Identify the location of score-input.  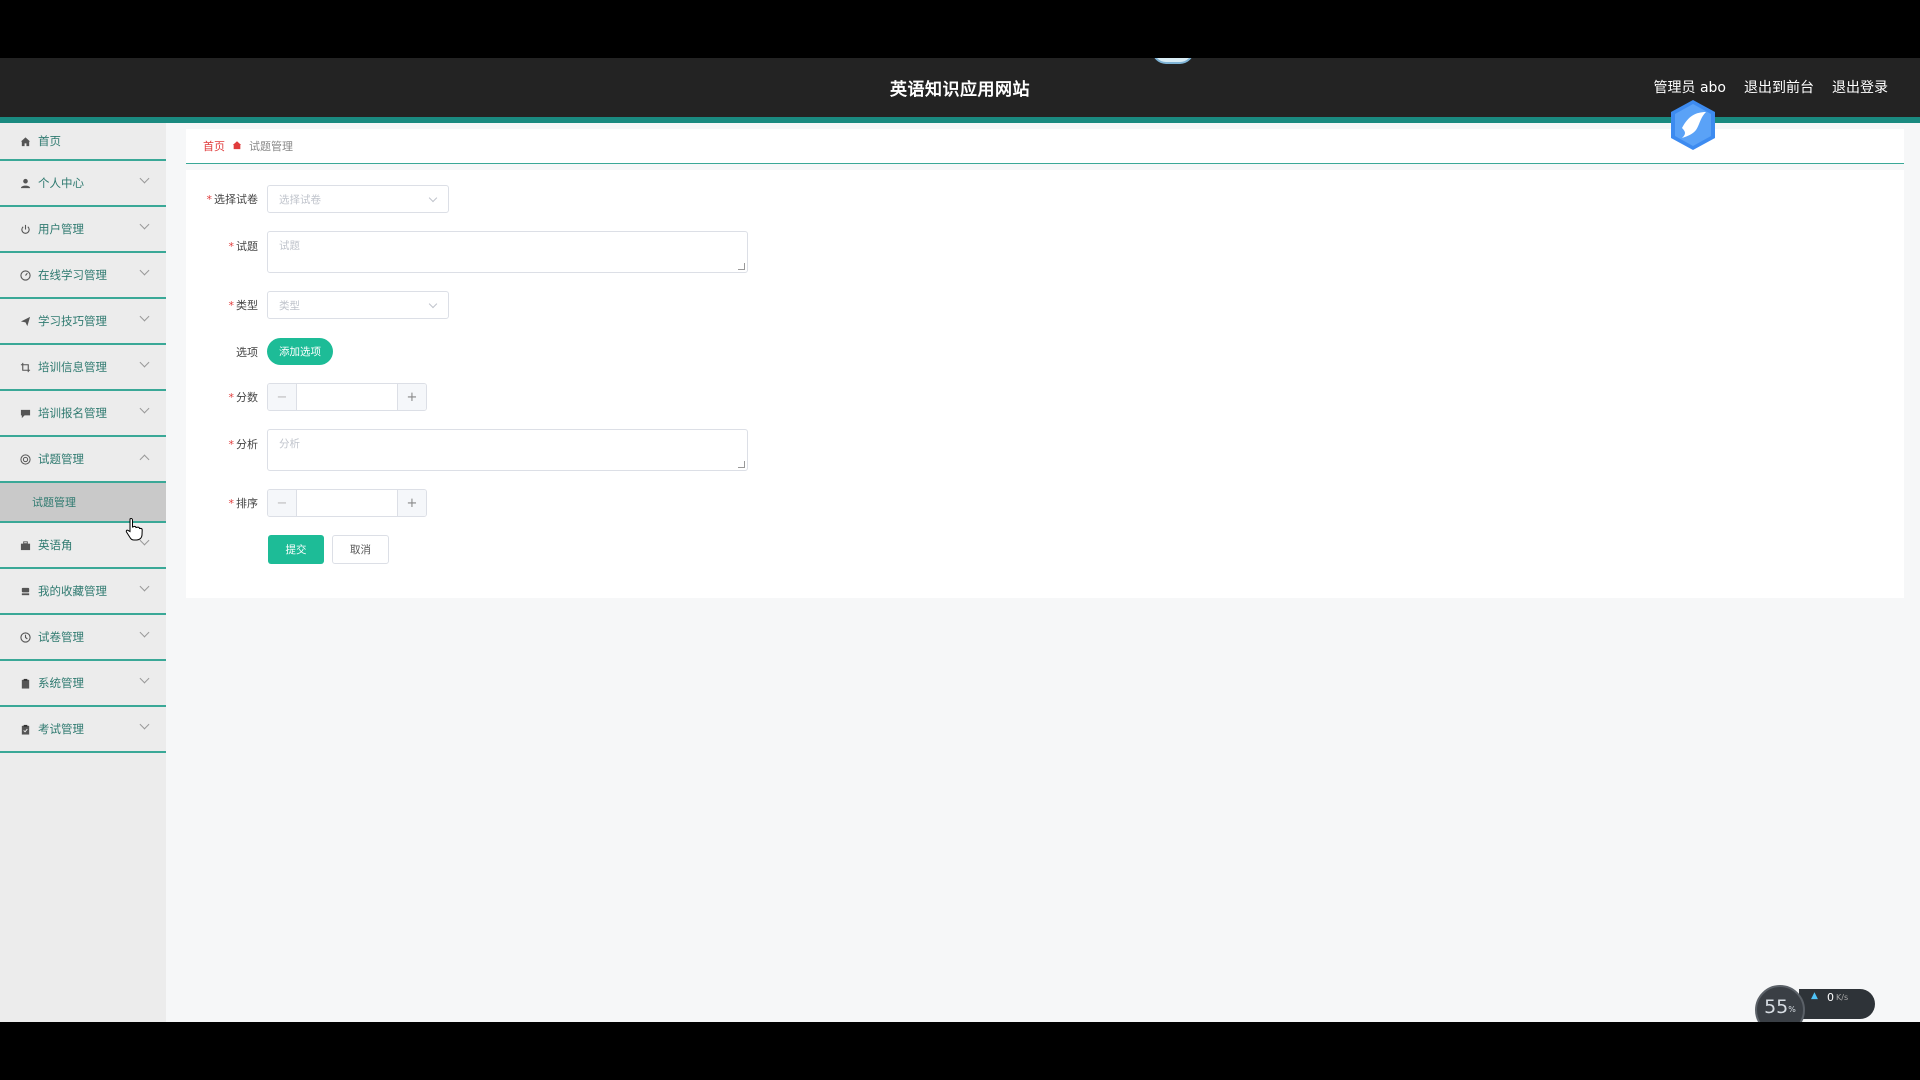
(347, 397).